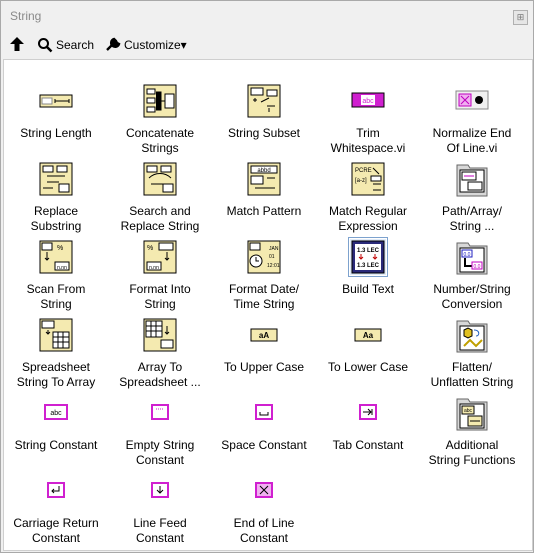 The height and width of the screenshot is (553, 534). What do you see at coordinates (155, 45) in the screenshot?
I see `customize-label: Customize▾` at bounding box center [155, 45].